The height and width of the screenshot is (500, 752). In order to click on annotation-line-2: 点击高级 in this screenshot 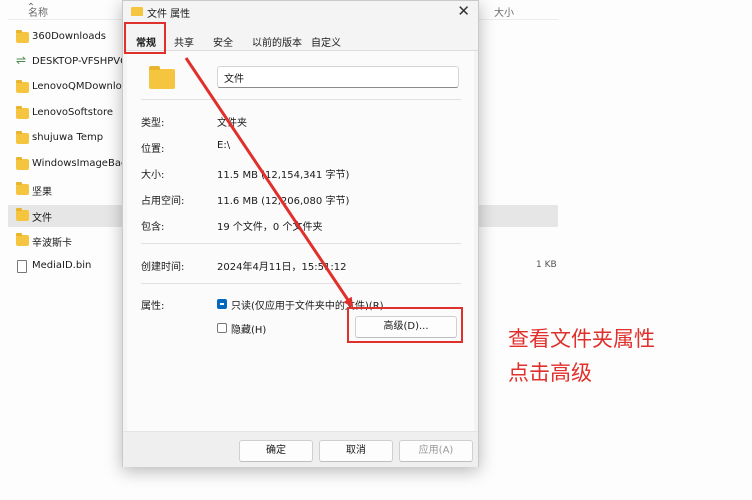, I will do `click(550, 373)`.